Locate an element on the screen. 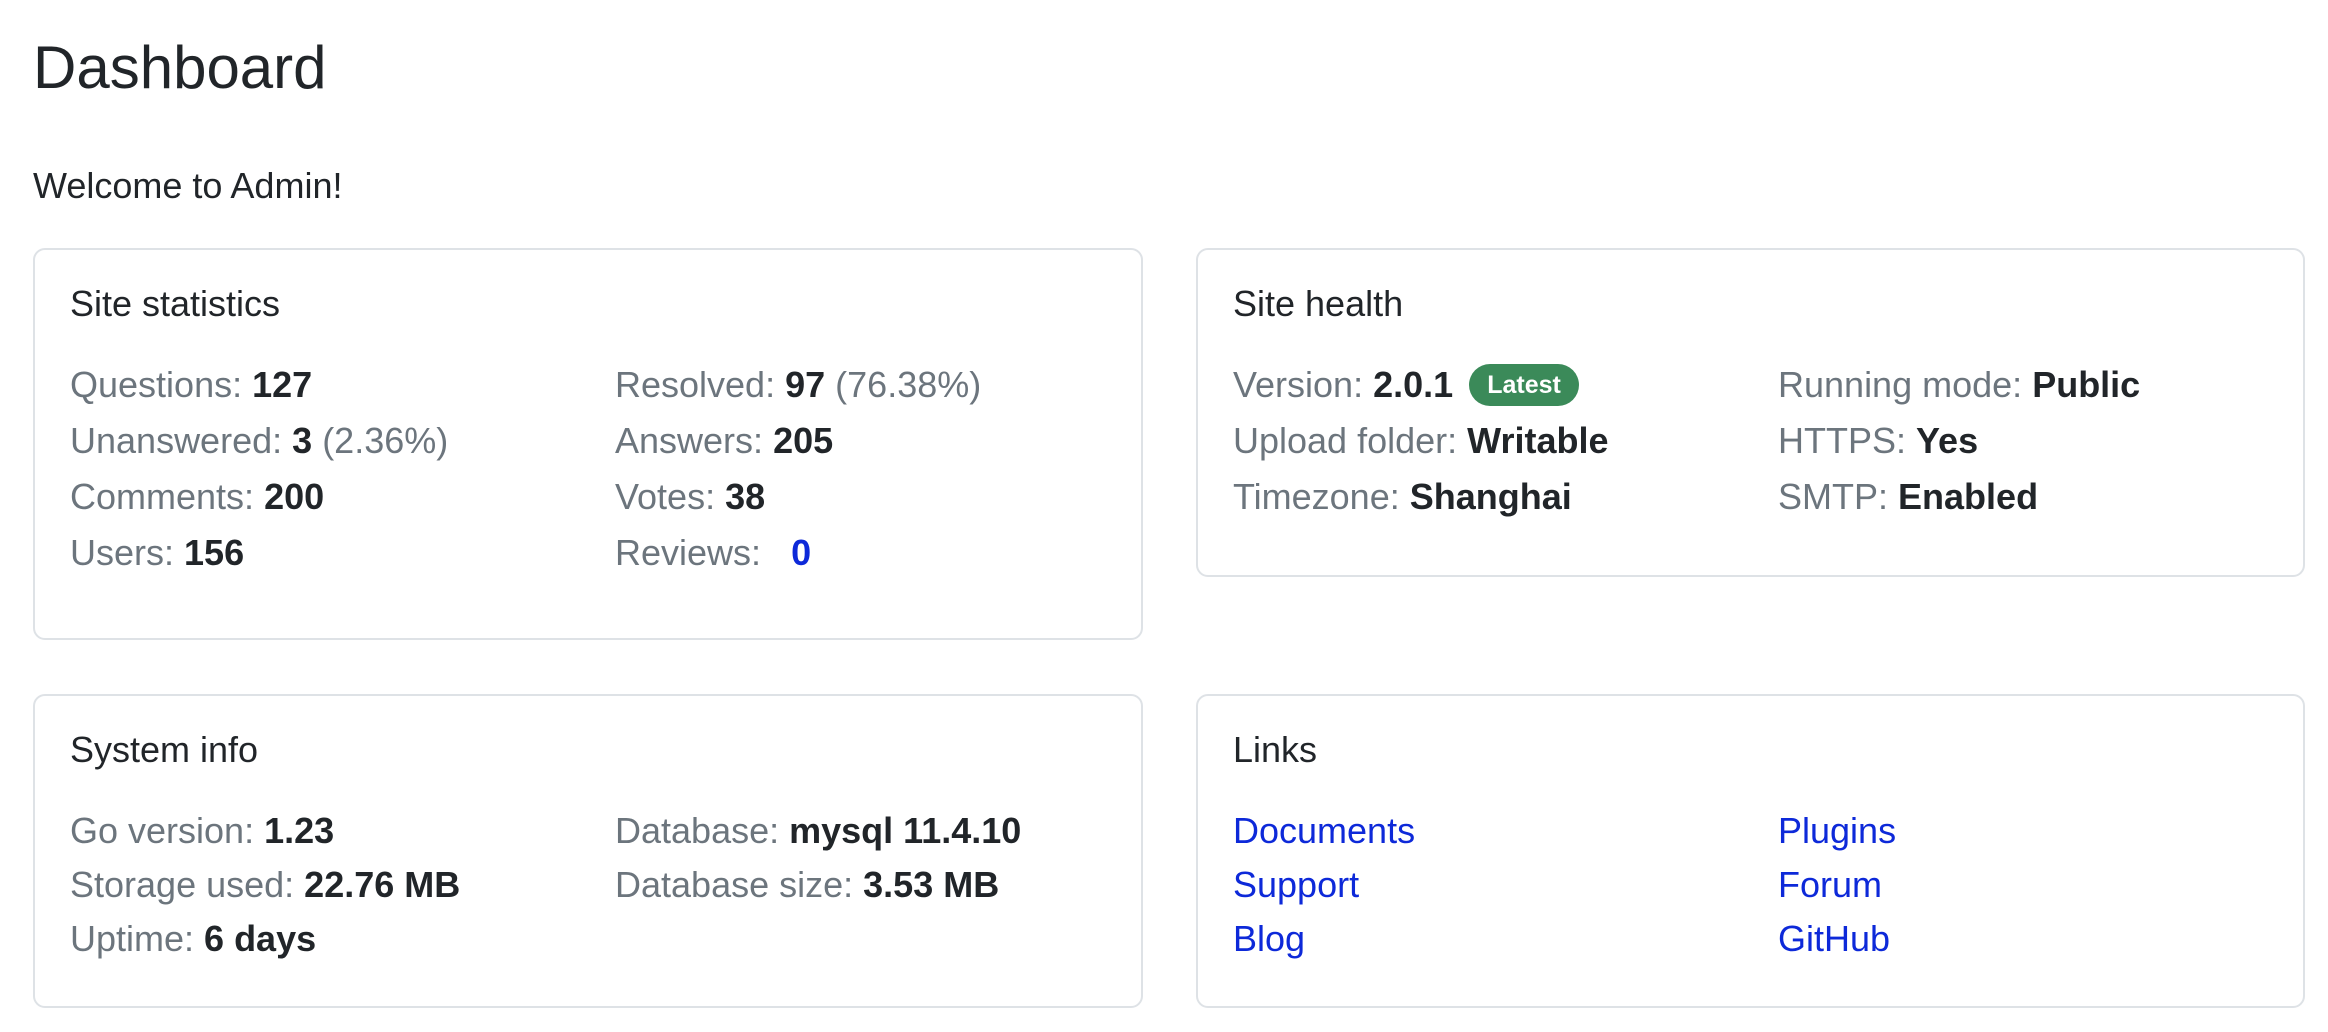 This screenshot has height=1032, width=2328. sys-database-size: Database size: 3.53 MB is located at coordinates (807, 884).